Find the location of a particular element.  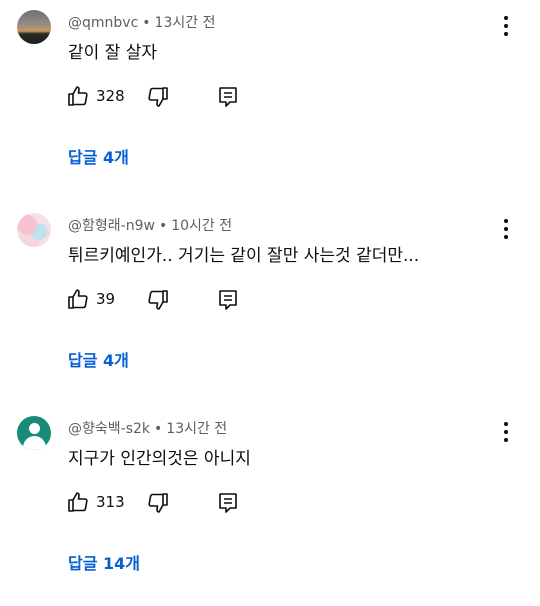

like-count: 313 is located at coordinates (110, 502).